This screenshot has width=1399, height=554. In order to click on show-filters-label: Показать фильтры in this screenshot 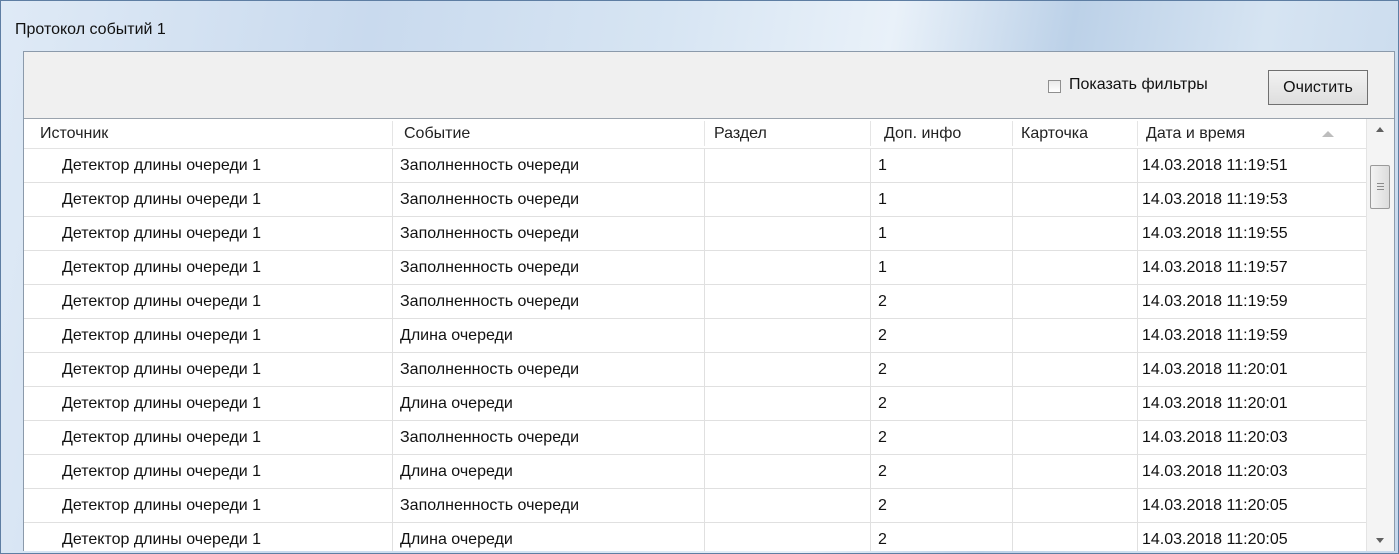, I will do `click(1138, 85)`.